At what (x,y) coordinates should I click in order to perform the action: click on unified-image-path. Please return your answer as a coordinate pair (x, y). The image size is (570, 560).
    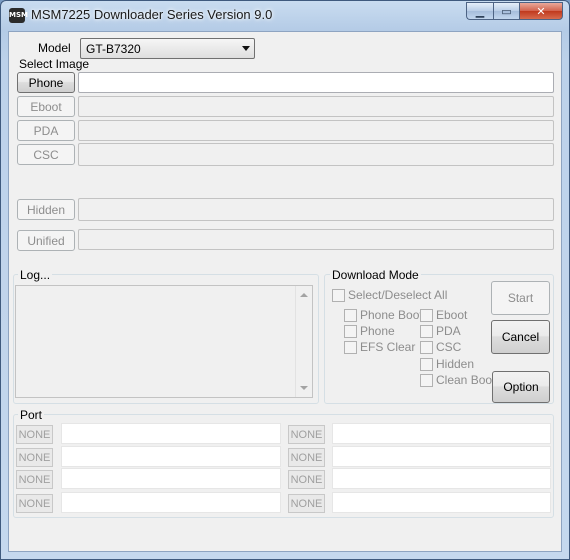
    Looking at the image, I should click on (316, 239).